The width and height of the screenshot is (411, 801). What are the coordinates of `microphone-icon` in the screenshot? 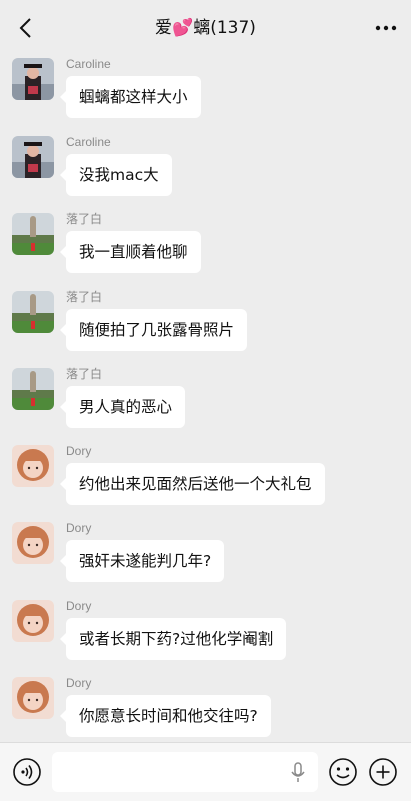 It's located at (298, 772).